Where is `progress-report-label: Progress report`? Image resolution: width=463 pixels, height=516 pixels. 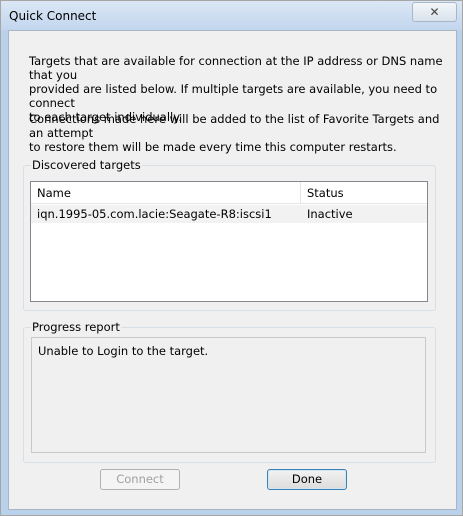
progress-report-label: Progress report is located at coordinates (76, 327).